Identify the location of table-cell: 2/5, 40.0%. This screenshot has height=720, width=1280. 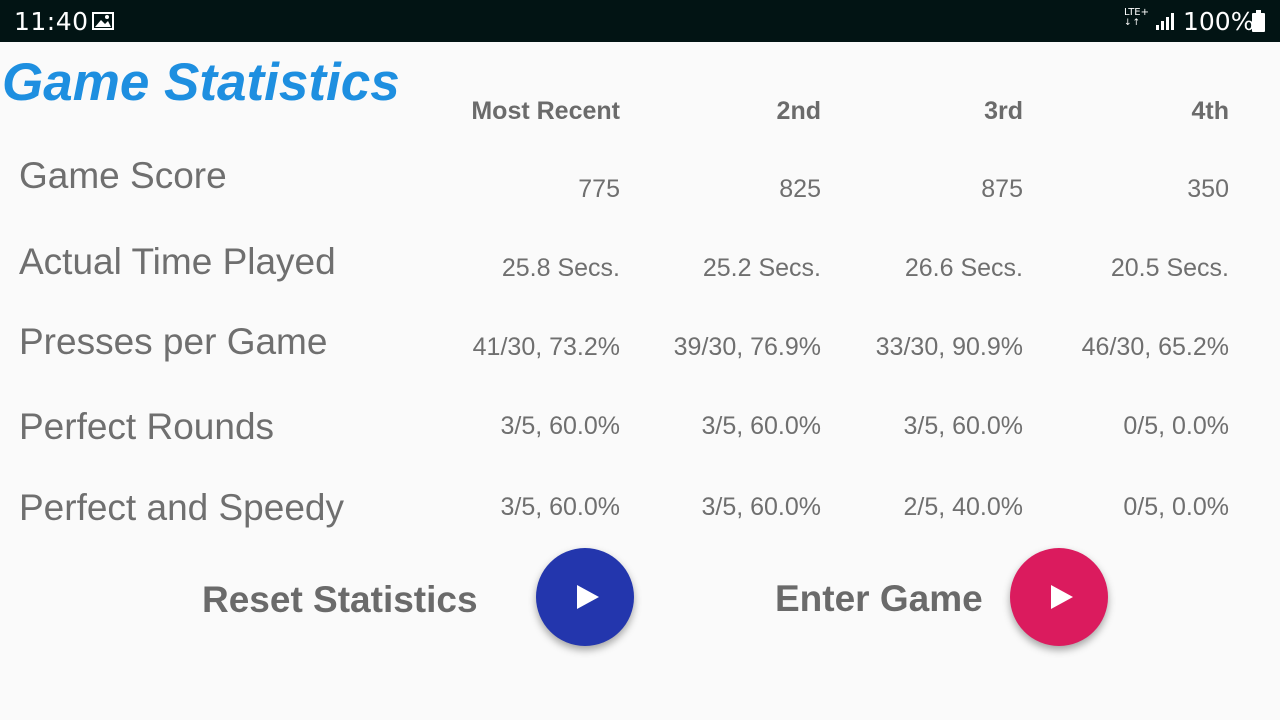
(963, 507).